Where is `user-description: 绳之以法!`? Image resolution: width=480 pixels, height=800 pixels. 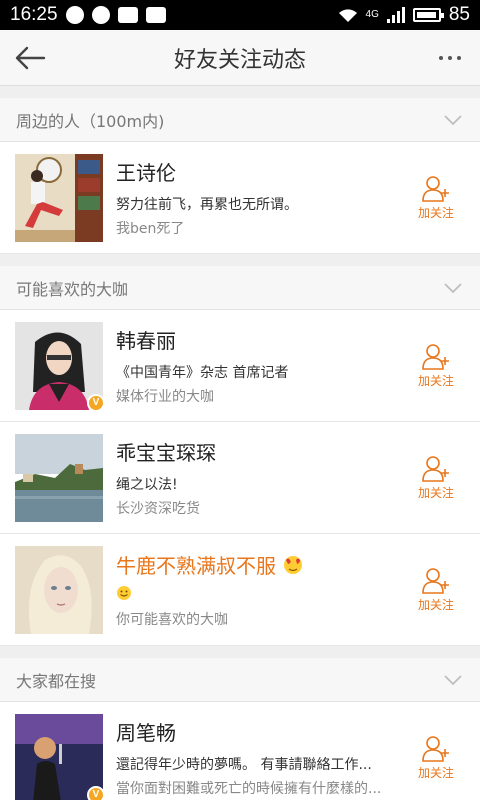 user-description: 绳之以法! is located at coordinates (147, 485).